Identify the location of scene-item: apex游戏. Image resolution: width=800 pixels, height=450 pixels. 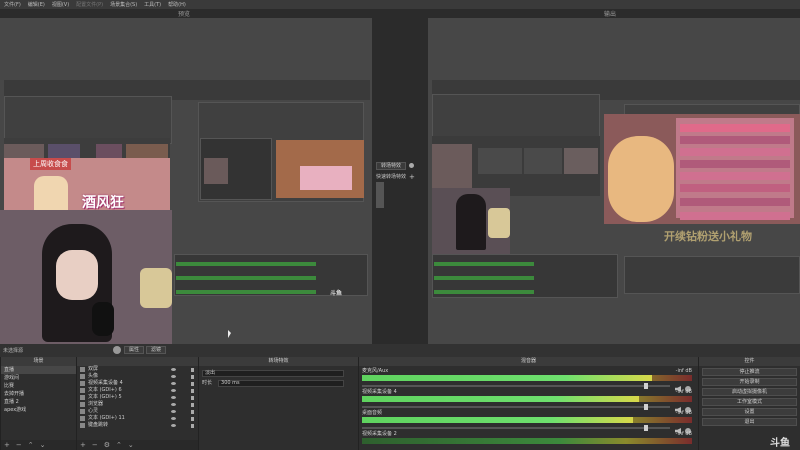
(38, 410).